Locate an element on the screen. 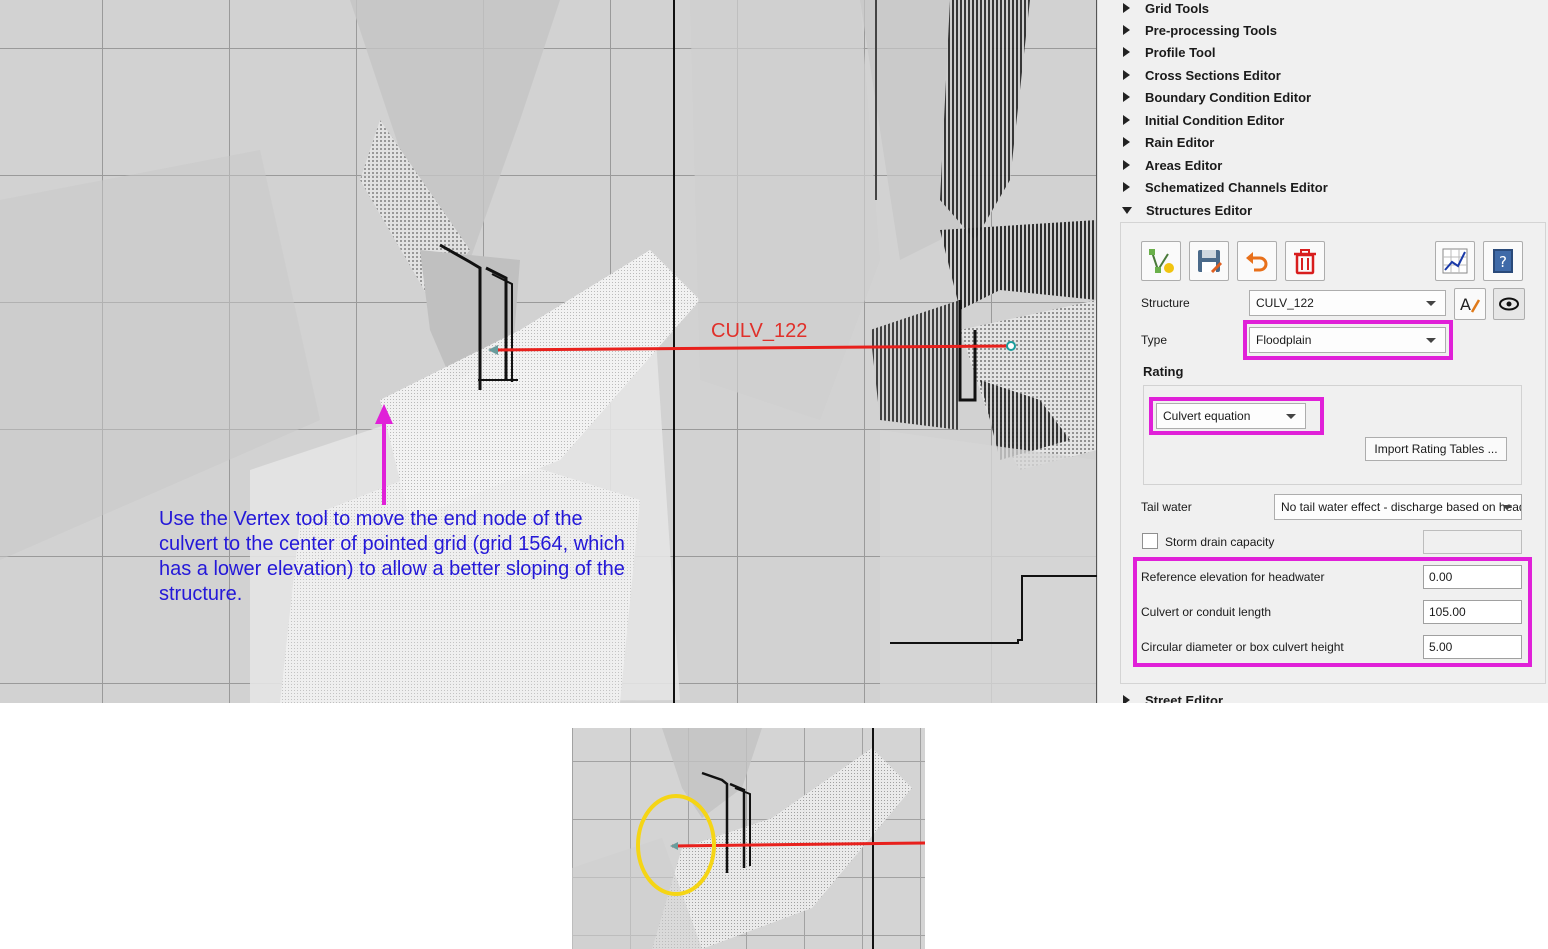 The width and height of the screenshot is (1548, 949). undo-icon is located at coordinates (1257, 262).